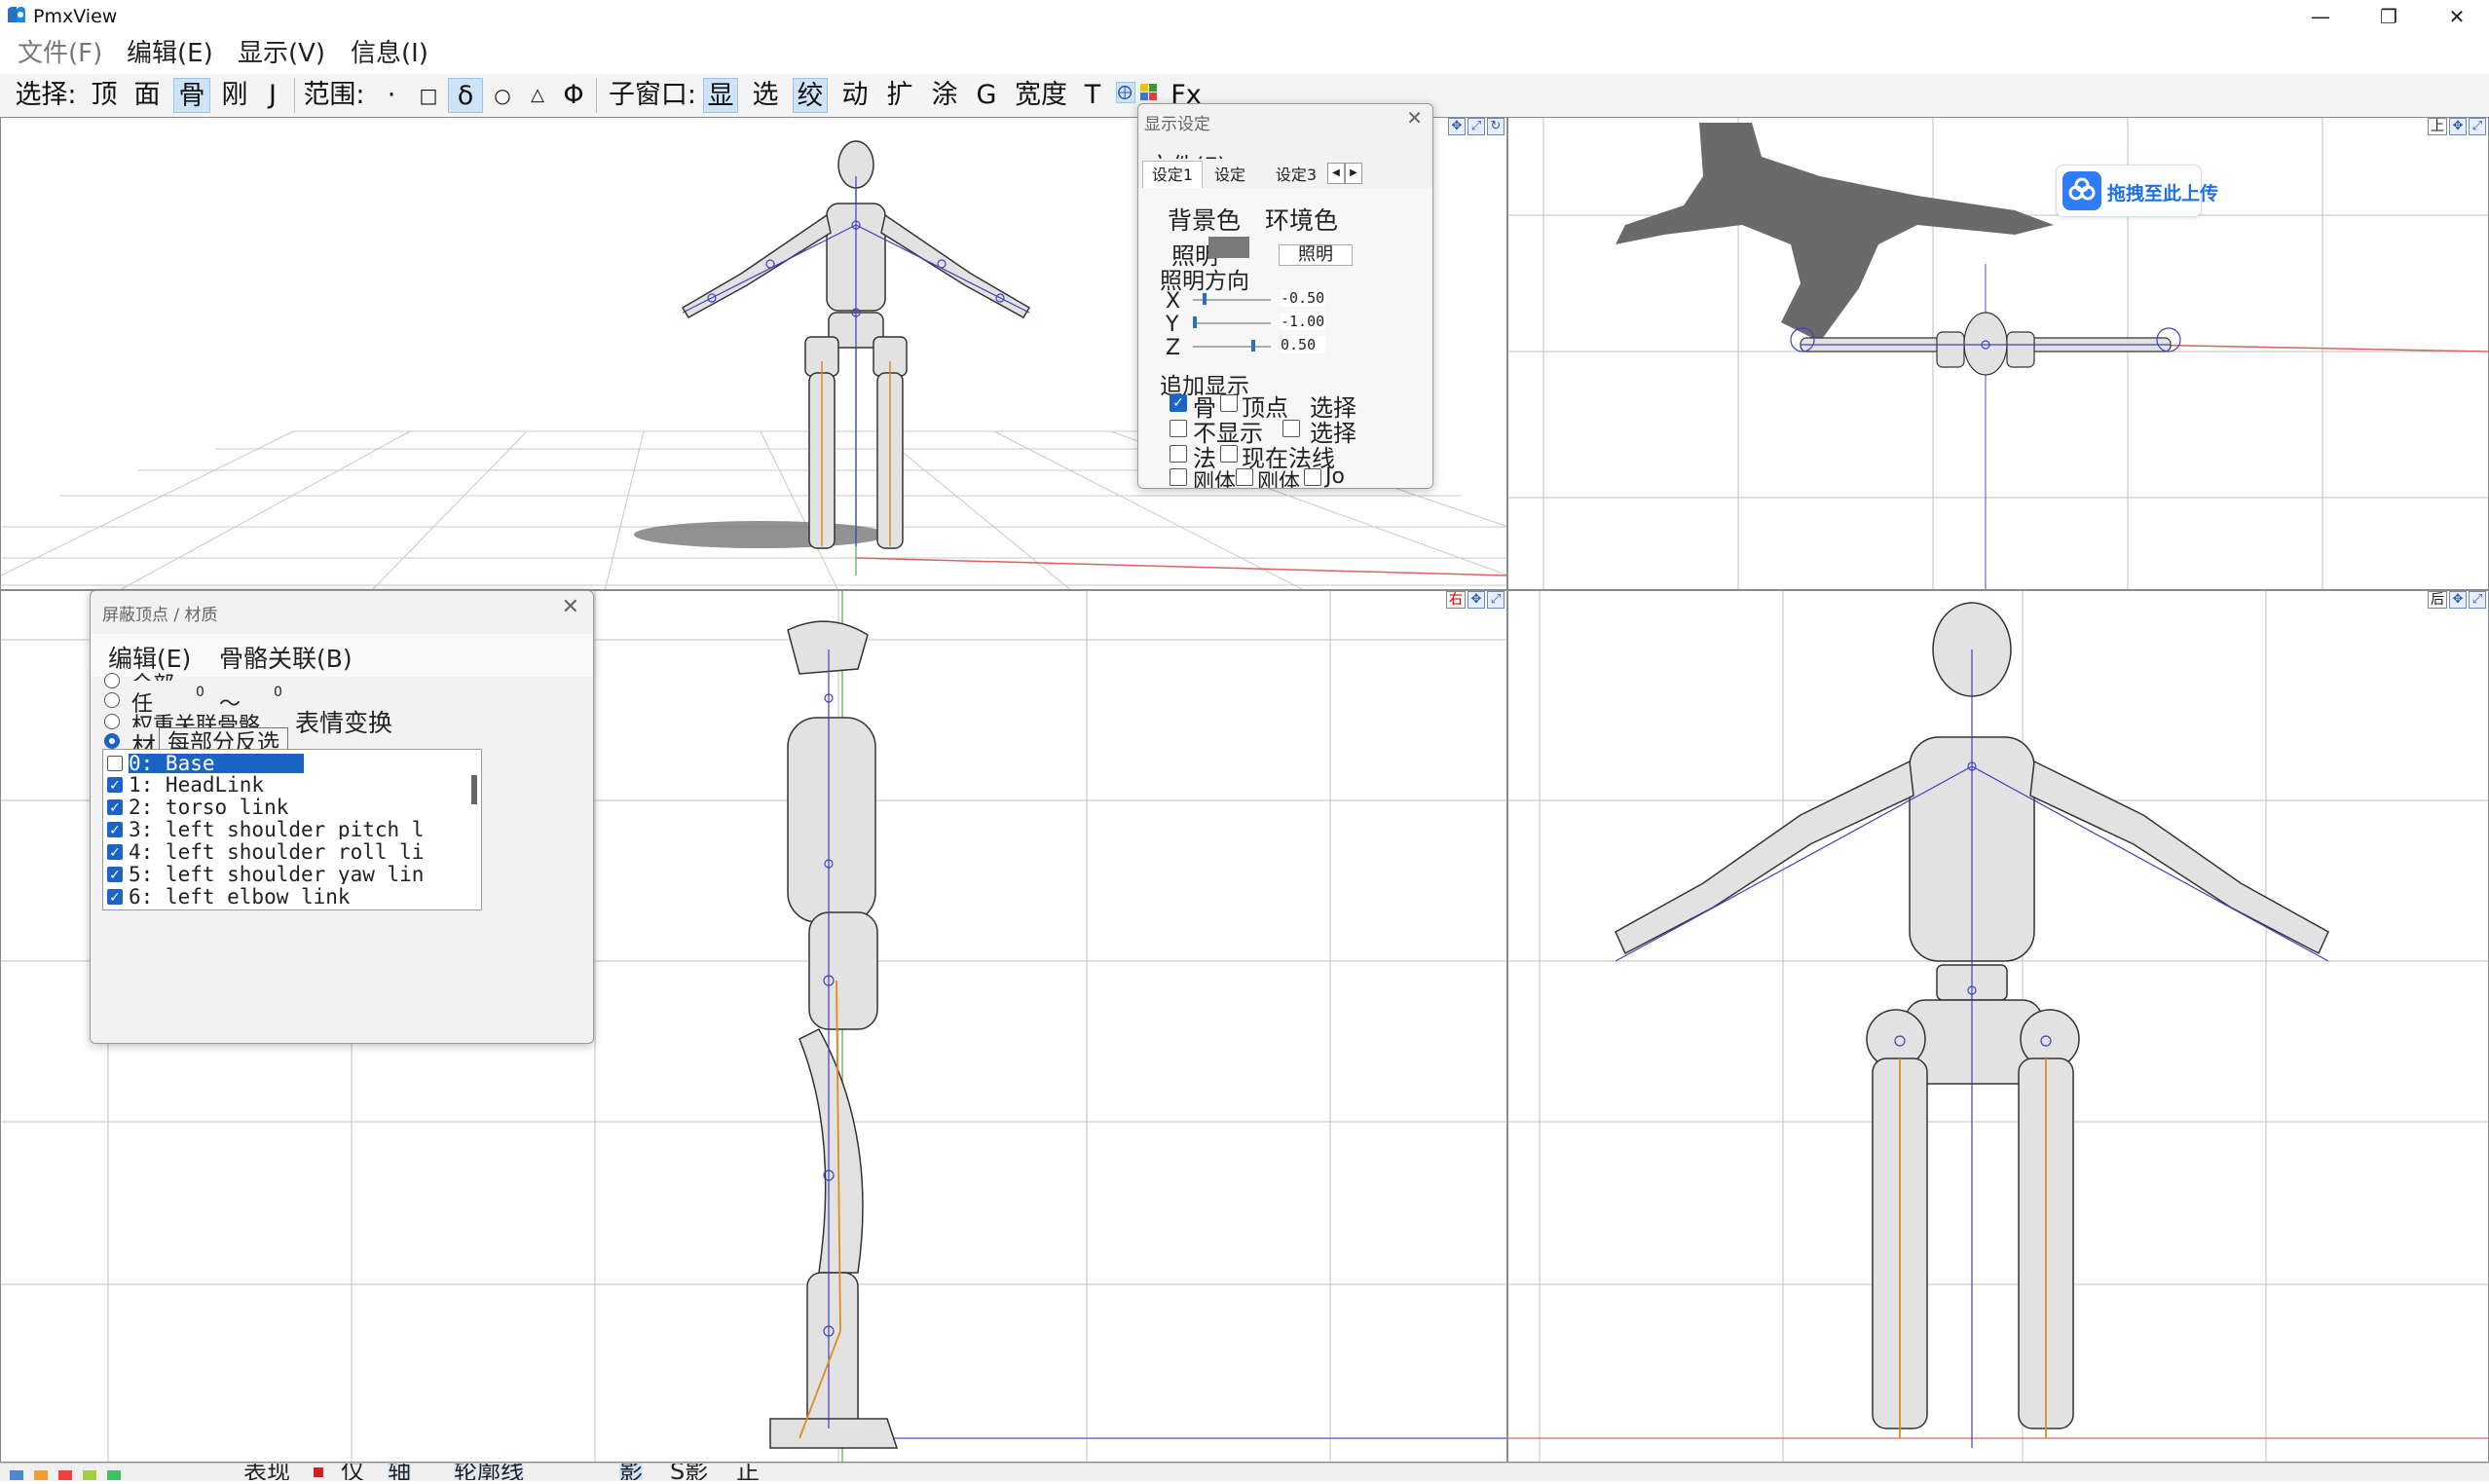  I want to click on status-axis: 轴, so click(400, 1472).